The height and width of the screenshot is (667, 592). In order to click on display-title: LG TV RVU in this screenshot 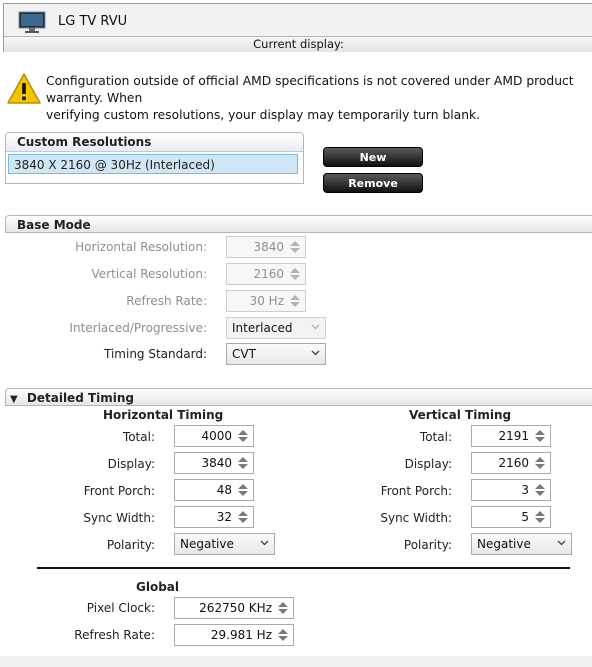, I will do `click(93, 21)`.